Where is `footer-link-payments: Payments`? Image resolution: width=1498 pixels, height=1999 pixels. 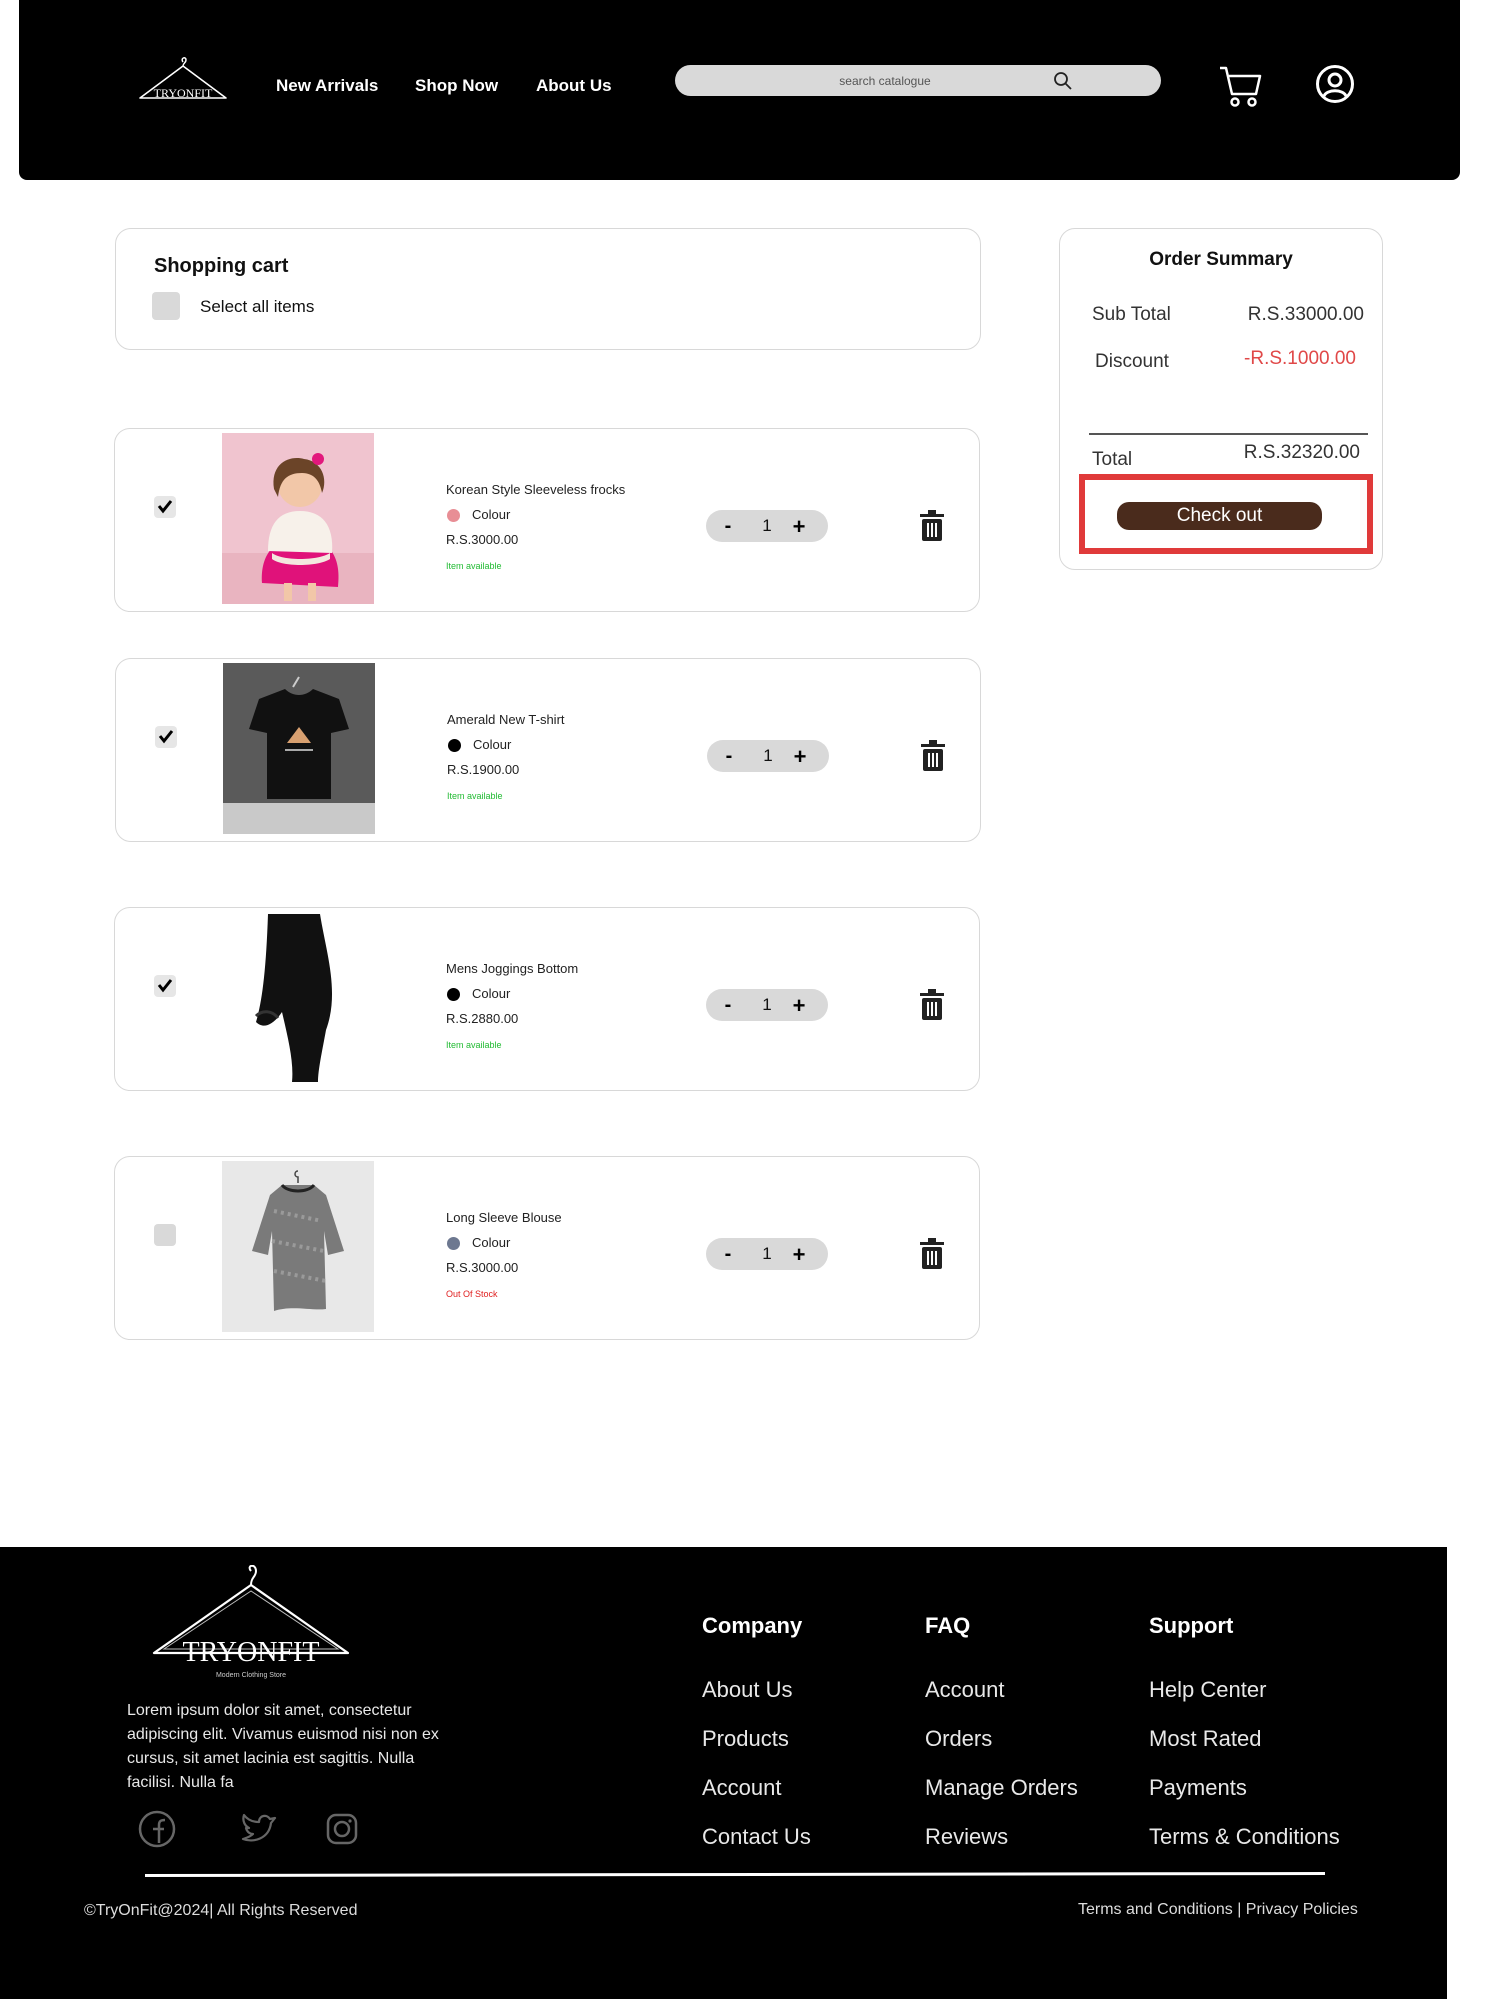 footer-link-payments: Payments is located at coordinates (1198, 1788).